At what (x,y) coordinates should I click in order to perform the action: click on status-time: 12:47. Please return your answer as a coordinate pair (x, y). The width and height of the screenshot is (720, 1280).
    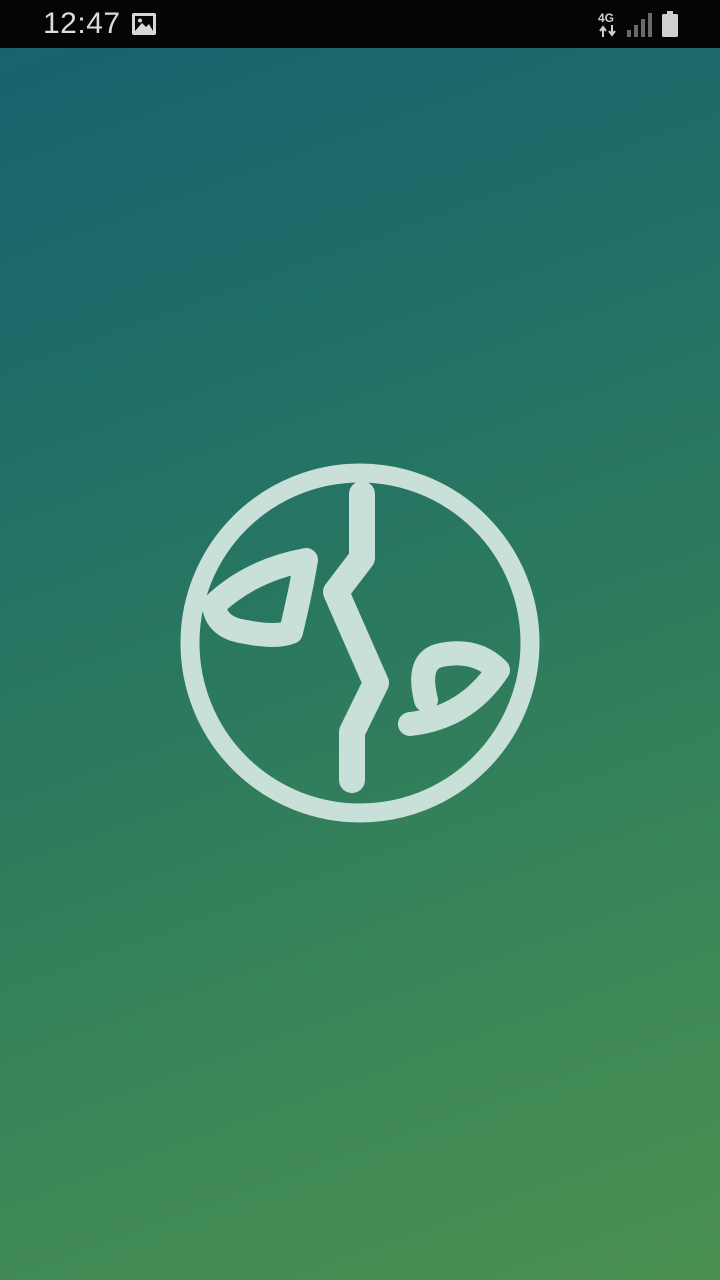
    Looking at the image, I should click on (82, 23).